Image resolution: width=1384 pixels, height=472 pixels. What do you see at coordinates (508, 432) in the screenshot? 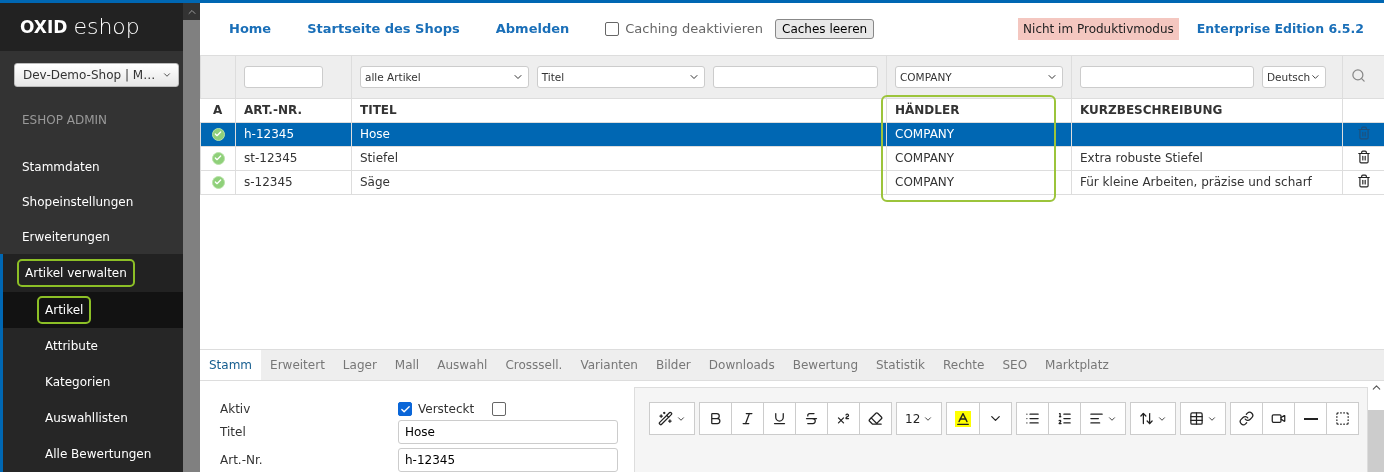
I see `text-field: Hose` at bounding box center [508, 432].